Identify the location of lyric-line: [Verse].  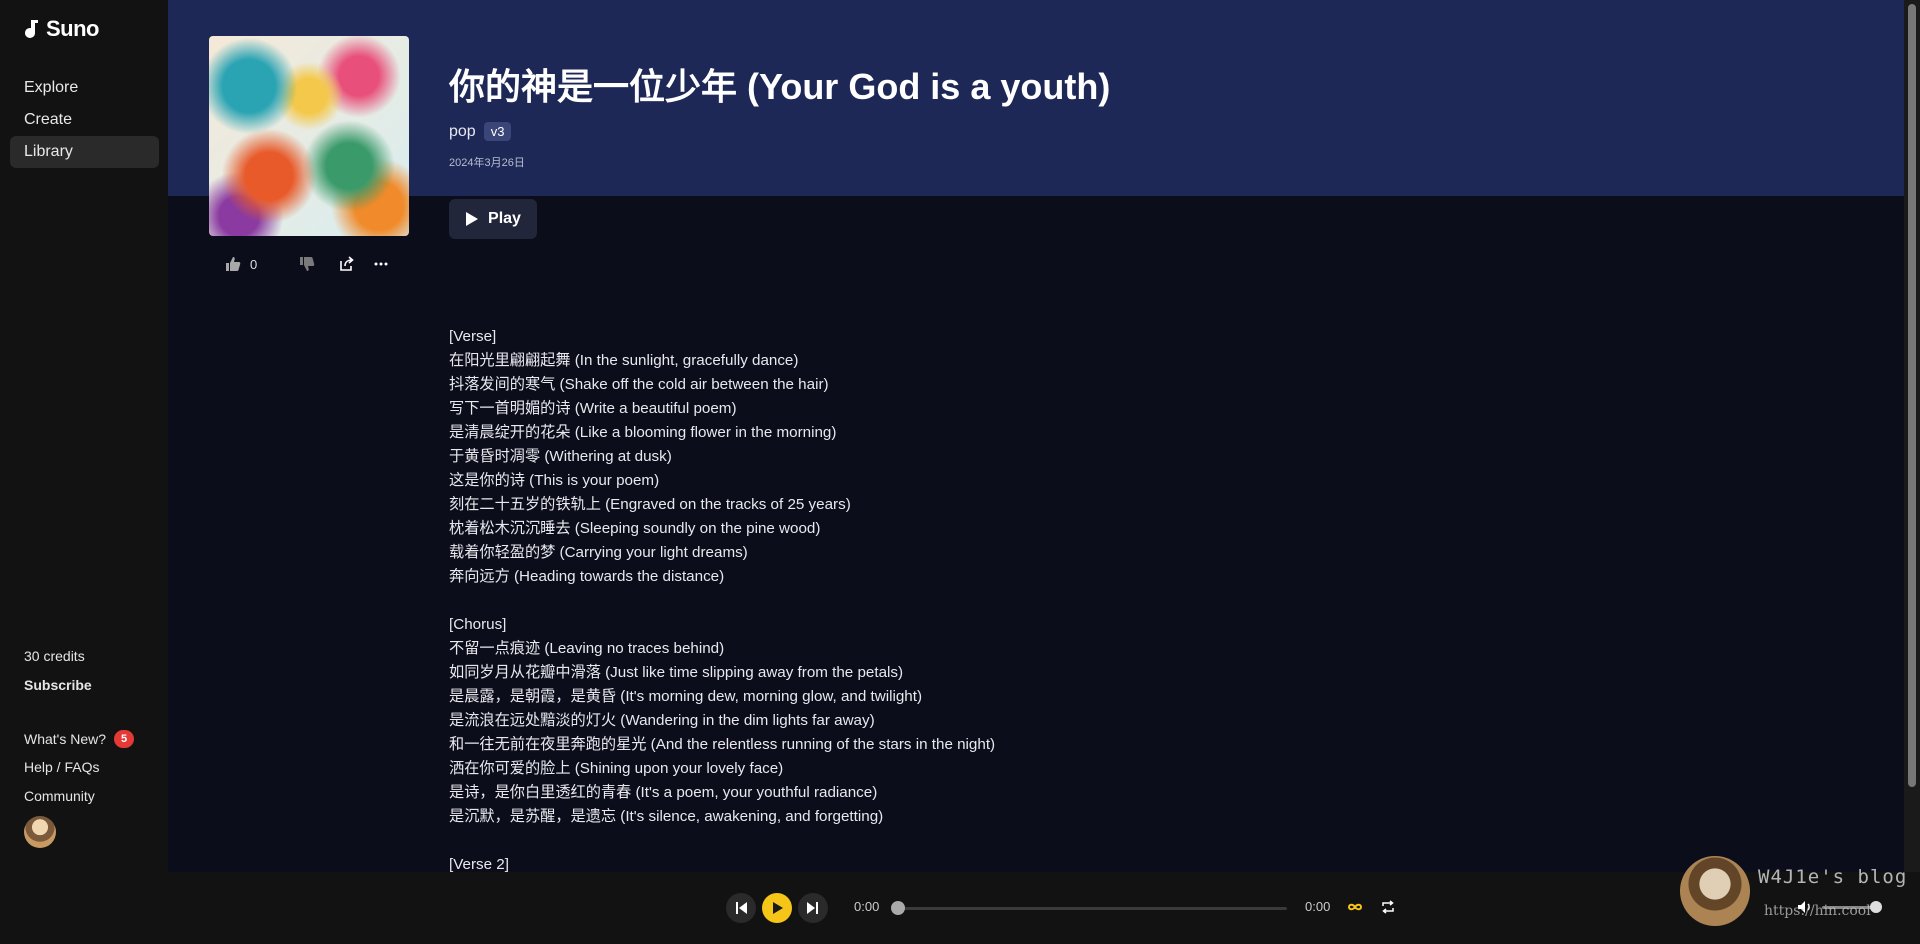
(473, 336).